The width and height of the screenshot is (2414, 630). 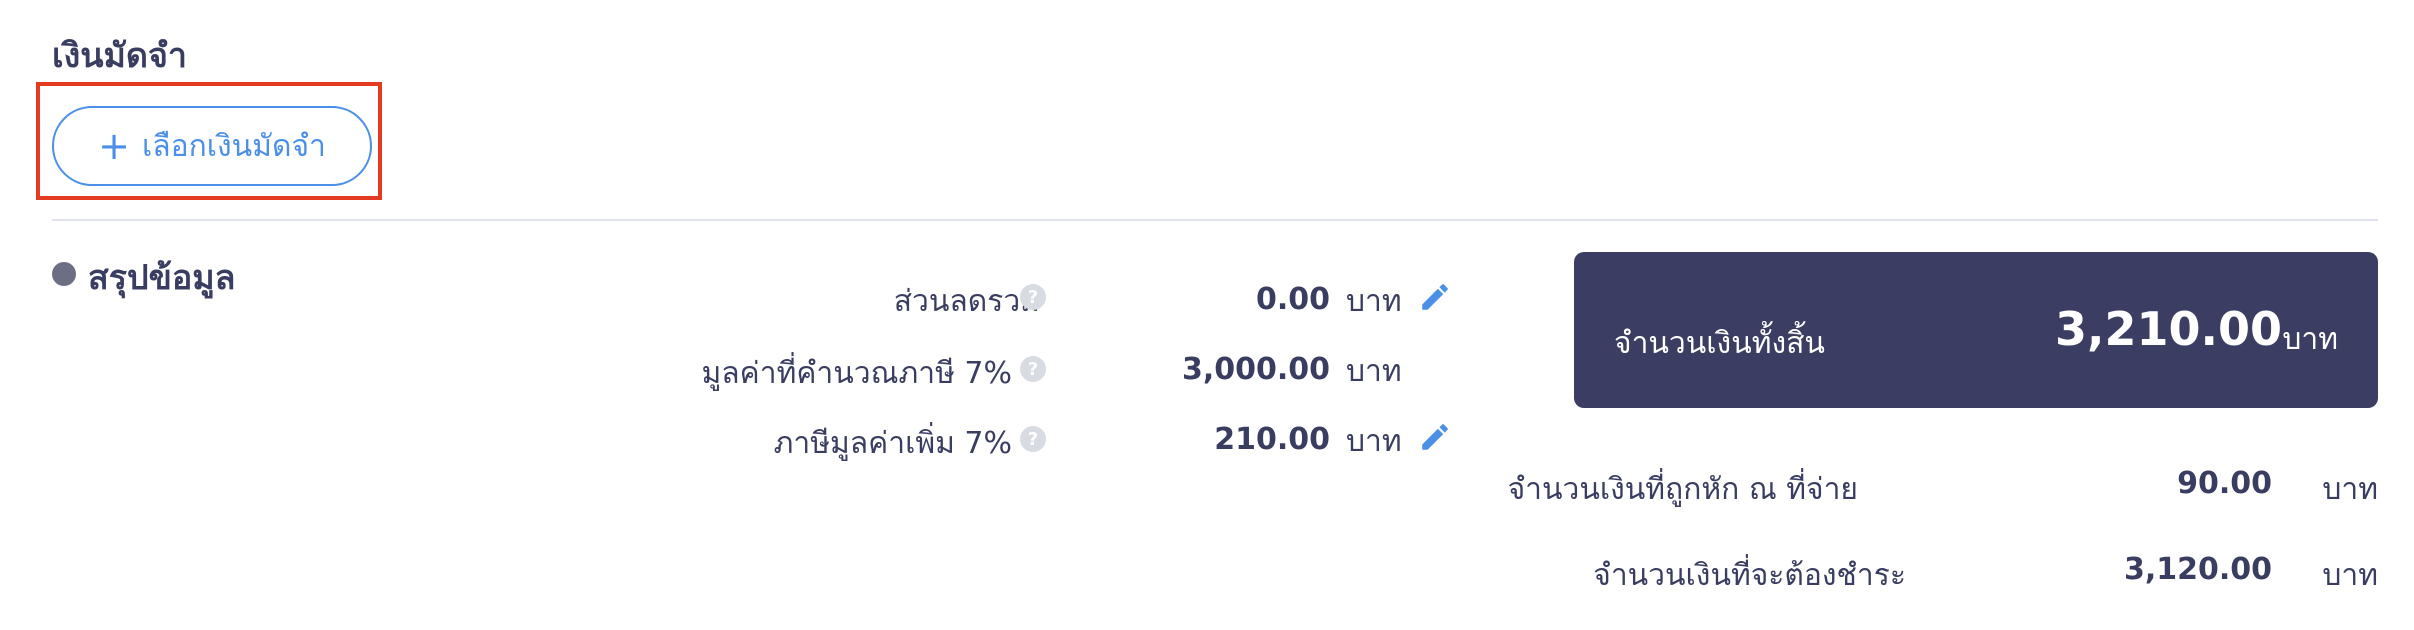 What do you see at coordinates (1033, 297) in the screenshot?
I see `discount-help-icon: ?` at bounding box center [1033, 297].